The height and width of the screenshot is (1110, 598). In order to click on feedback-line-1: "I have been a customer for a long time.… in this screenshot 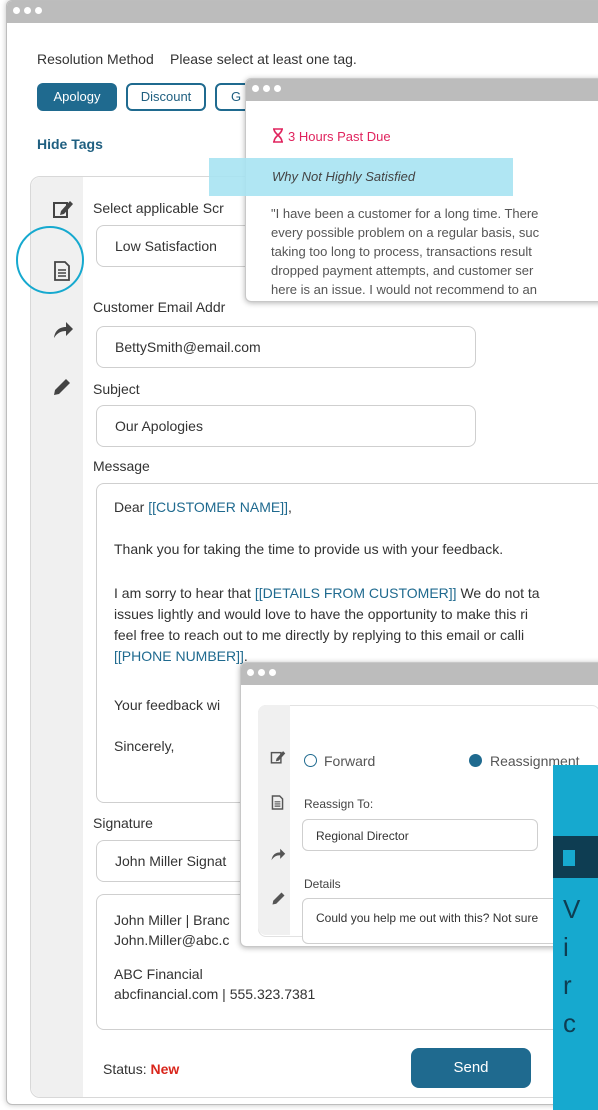, I will do `click(405, 213)`.